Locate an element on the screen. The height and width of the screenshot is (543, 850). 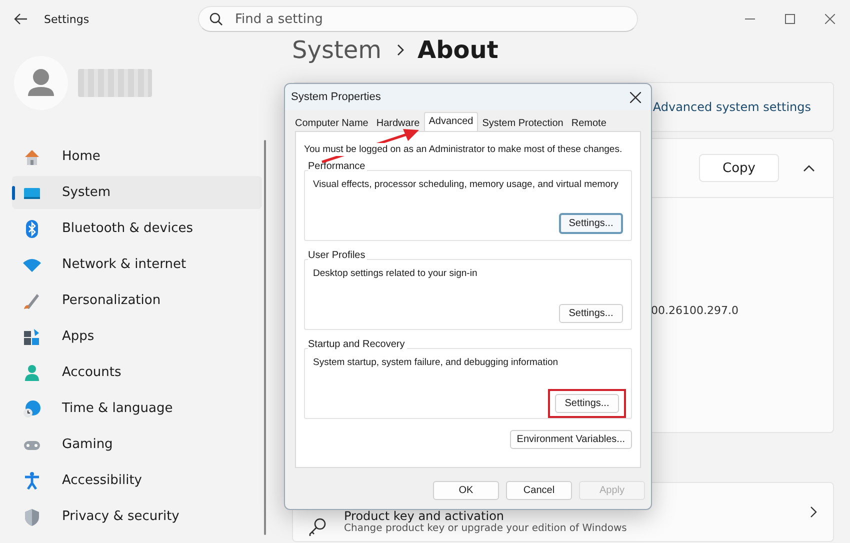
dialog-tab: Hardware is located at coordinates (398, 123).